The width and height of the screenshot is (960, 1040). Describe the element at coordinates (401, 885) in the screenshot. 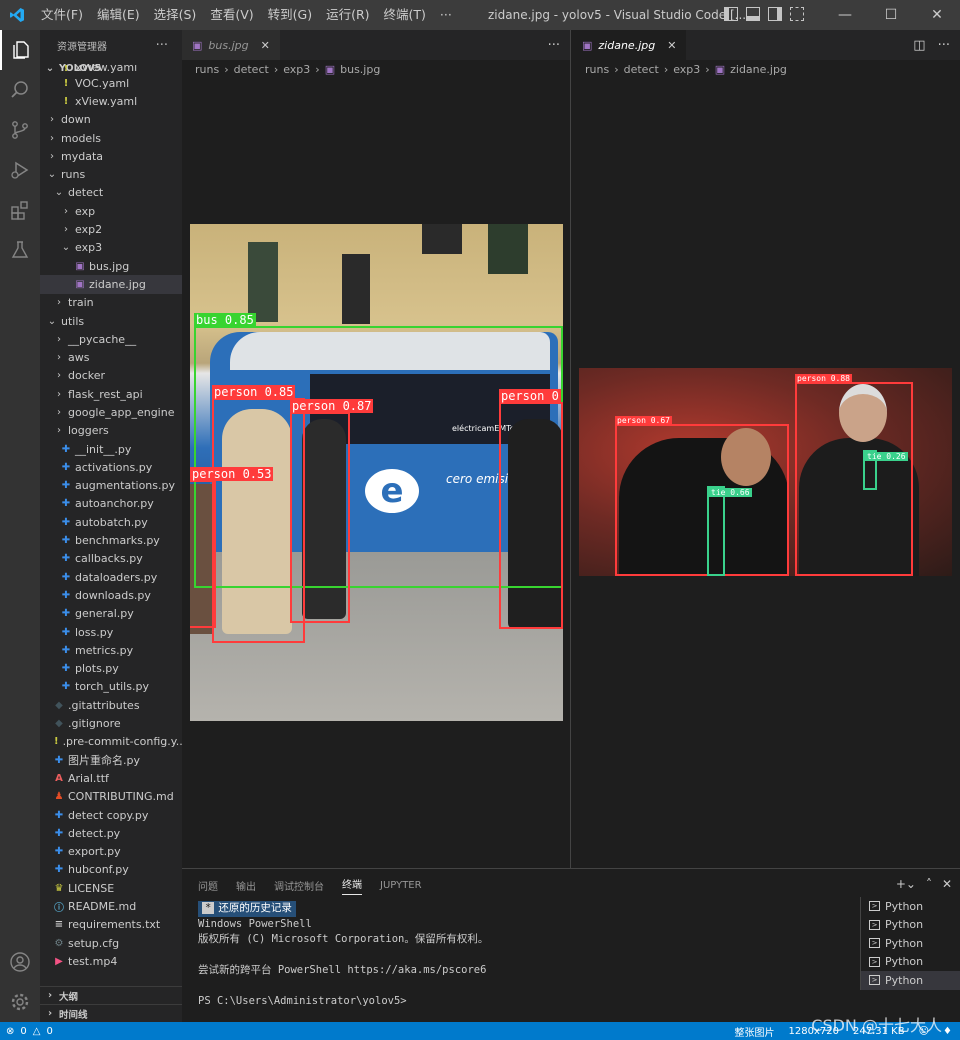

I see `tab-jupyter: JUPYTER` at that location.